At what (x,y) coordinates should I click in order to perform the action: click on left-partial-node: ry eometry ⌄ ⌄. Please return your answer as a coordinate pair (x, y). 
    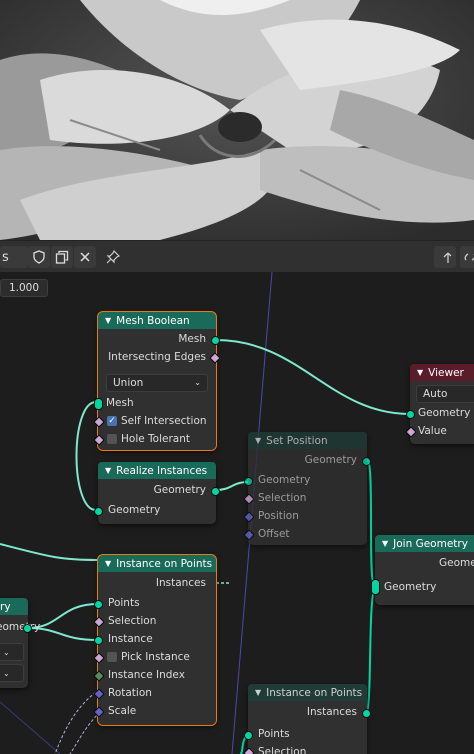
    Looking at the image, I should click on (20, 643).